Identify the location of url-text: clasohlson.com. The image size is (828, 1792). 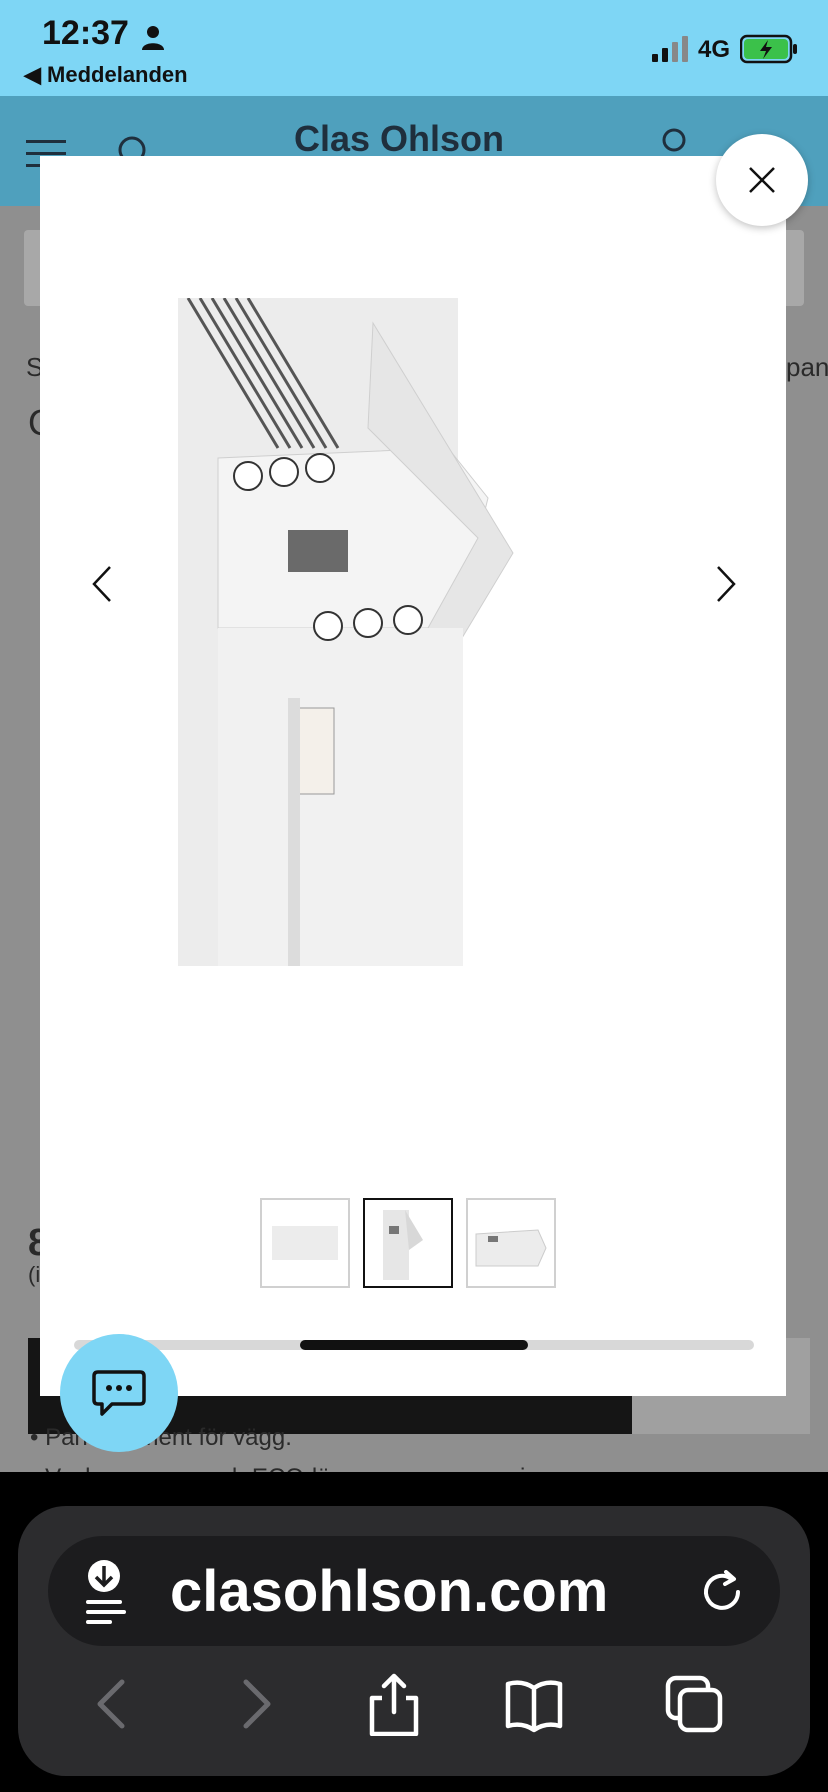
(389, 1591).